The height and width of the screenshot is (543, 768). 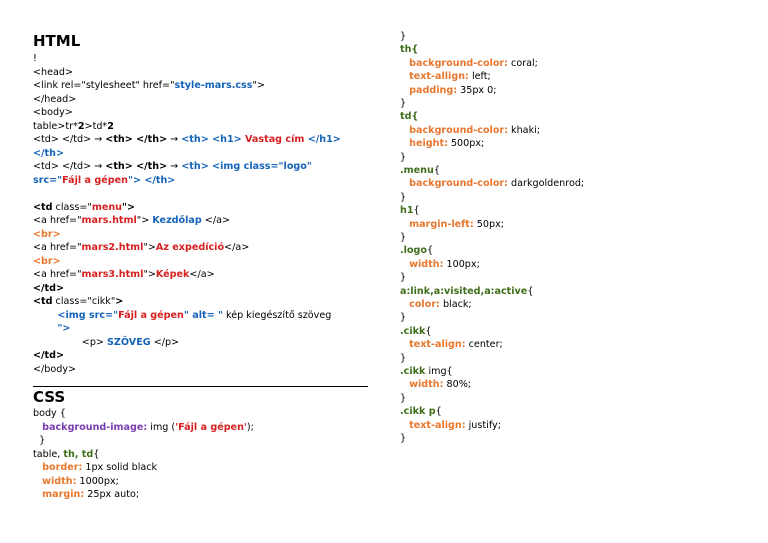 What do you see at coordinates (277, 315) in the screenshot?
I see `code-token: kép kiegészítő szöveg` at bounding box center [277, 315].